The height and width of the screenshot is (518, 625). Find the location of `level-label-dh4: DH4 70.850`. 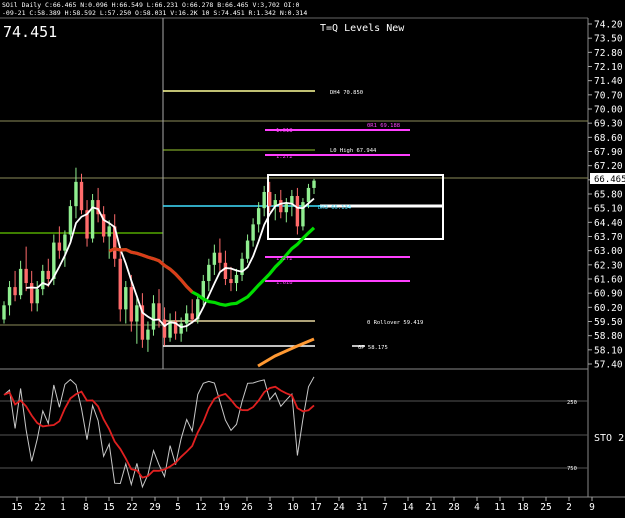

level-label-dh4: DH4 70.850 is located at coordinates (346, 93).